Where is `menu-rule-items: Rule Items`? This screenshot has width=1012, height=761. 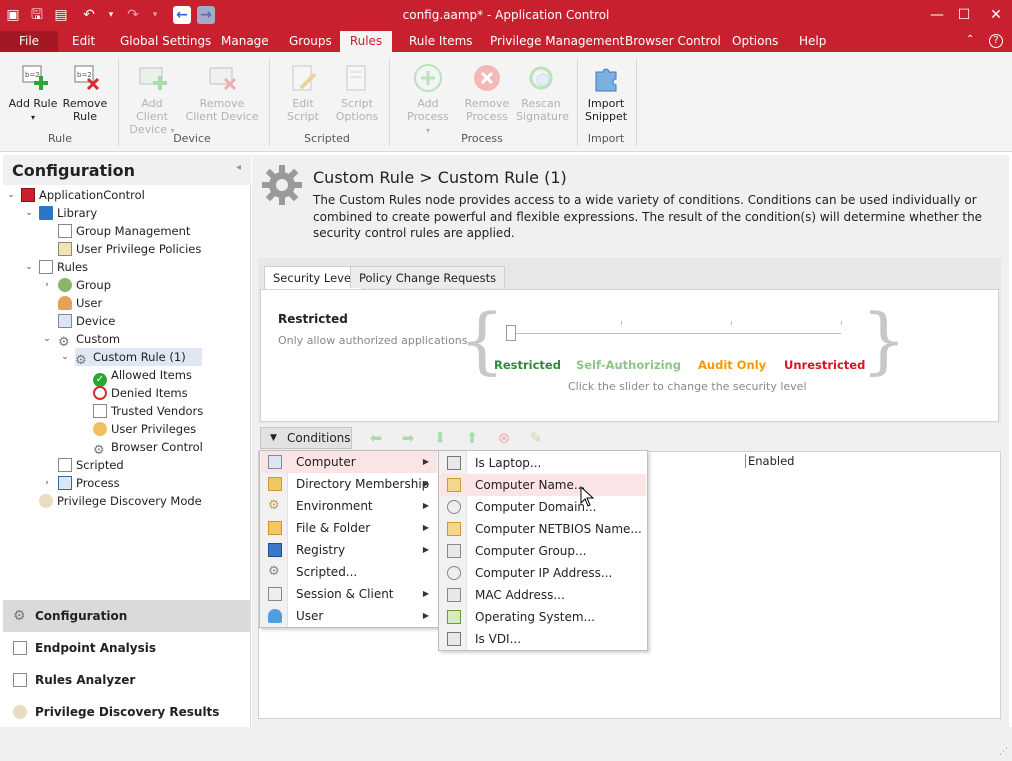 menu-rule-items: Rule Items is located at coordinates (441, 41).